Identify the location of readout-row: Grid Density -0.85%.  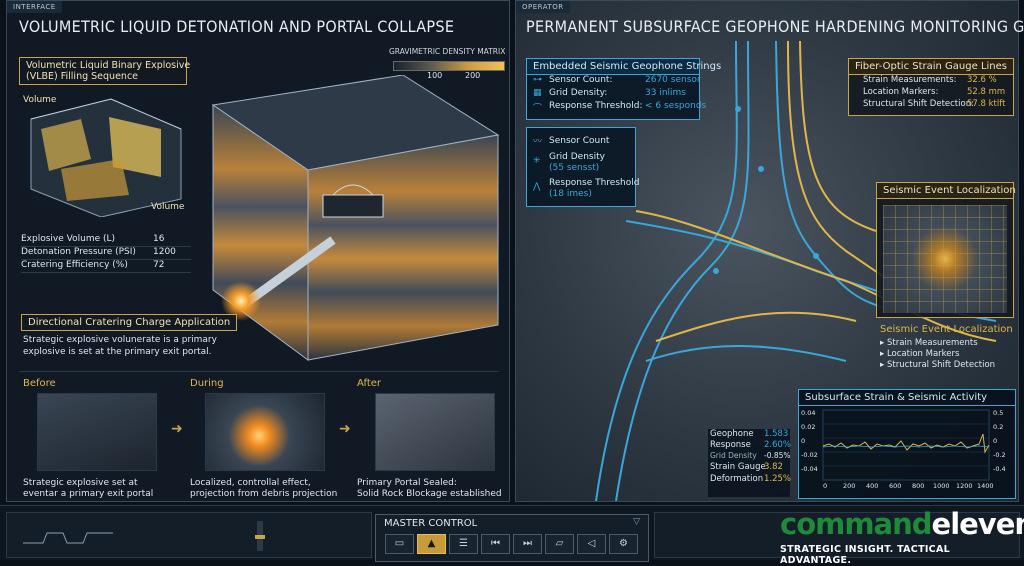
(749, 456).